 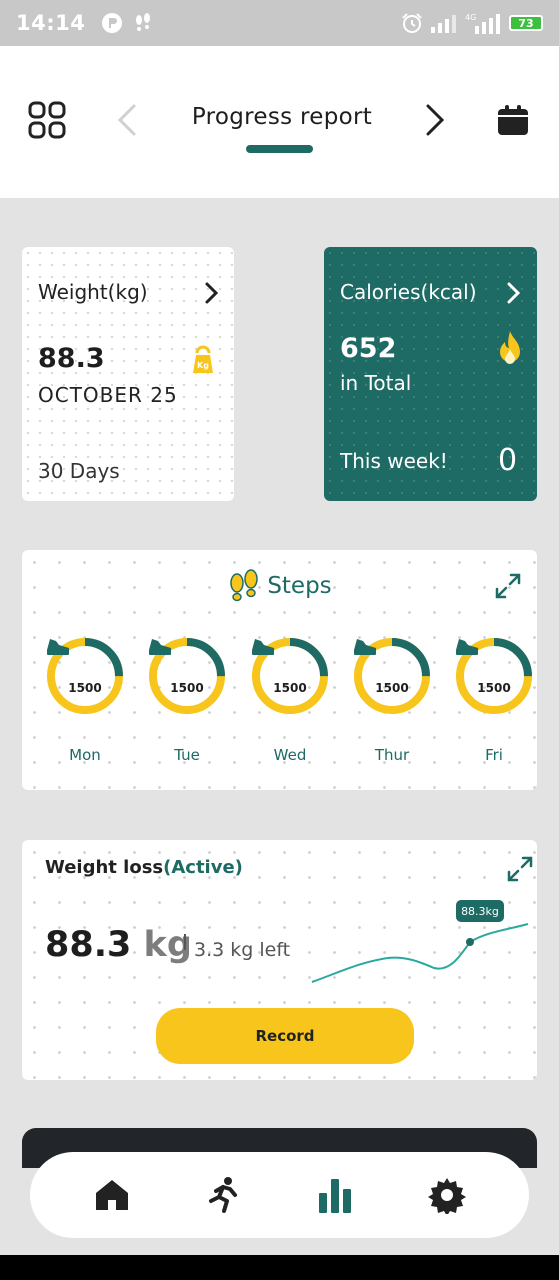 I want to click on weight-value: 88.3, so click(x=71, y=358).